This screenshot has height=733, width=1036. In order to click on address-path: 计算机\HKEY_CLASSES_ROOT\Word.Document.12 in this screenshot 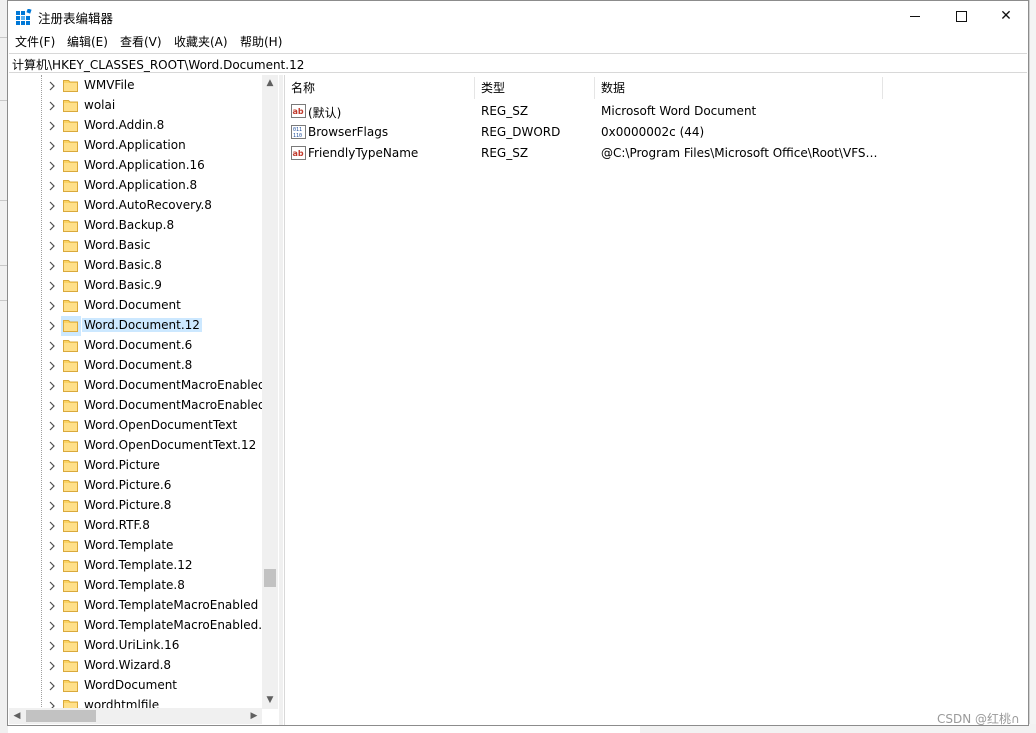, I will do `click(158, 64)`.